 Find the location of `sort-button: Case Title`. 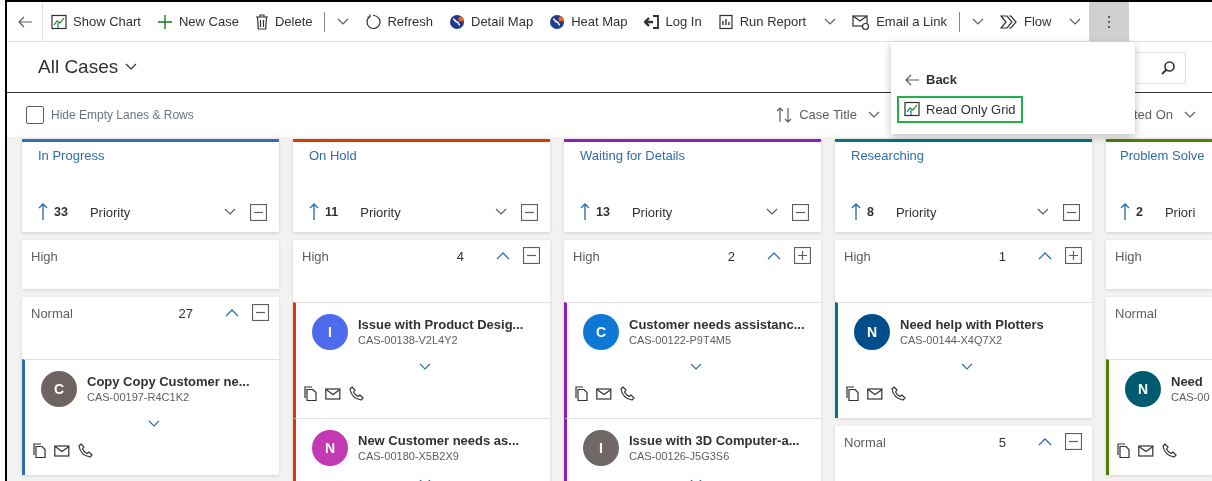

sort-button: Case Title is located at coordinates (828, 115).